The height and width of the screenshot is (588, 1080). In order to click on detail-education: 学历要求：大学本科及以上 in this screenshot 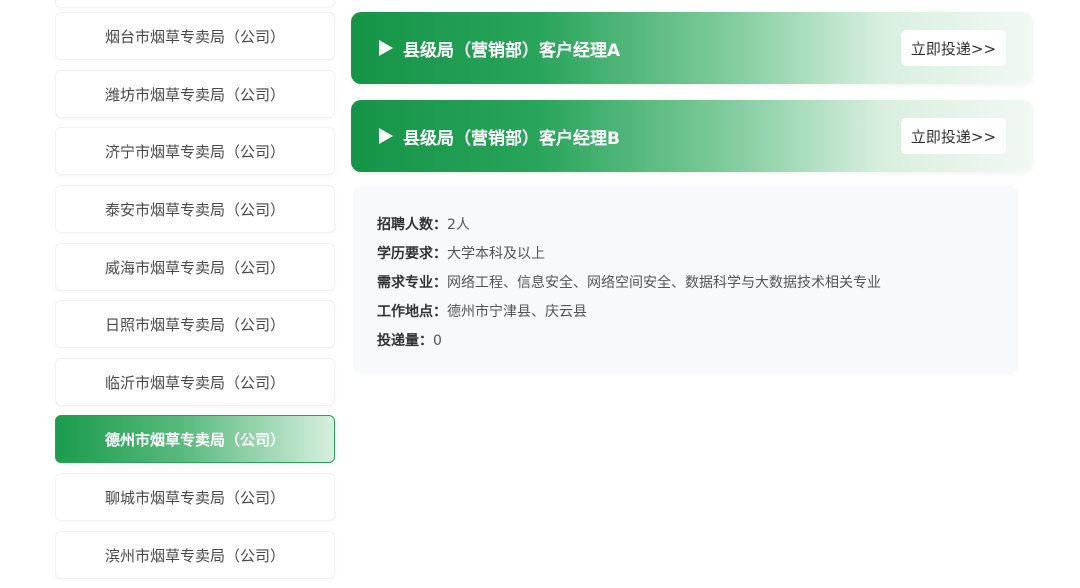, I will do `click(685, 254)`.